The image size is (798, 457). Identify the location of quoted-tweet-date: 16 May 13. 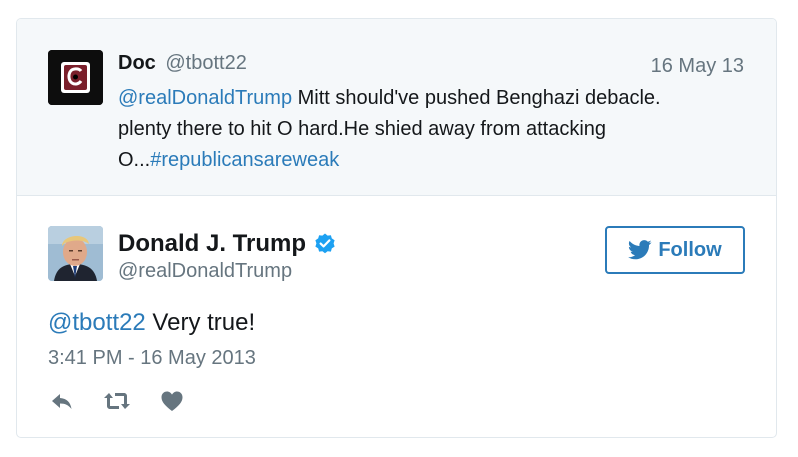
(697, 66).